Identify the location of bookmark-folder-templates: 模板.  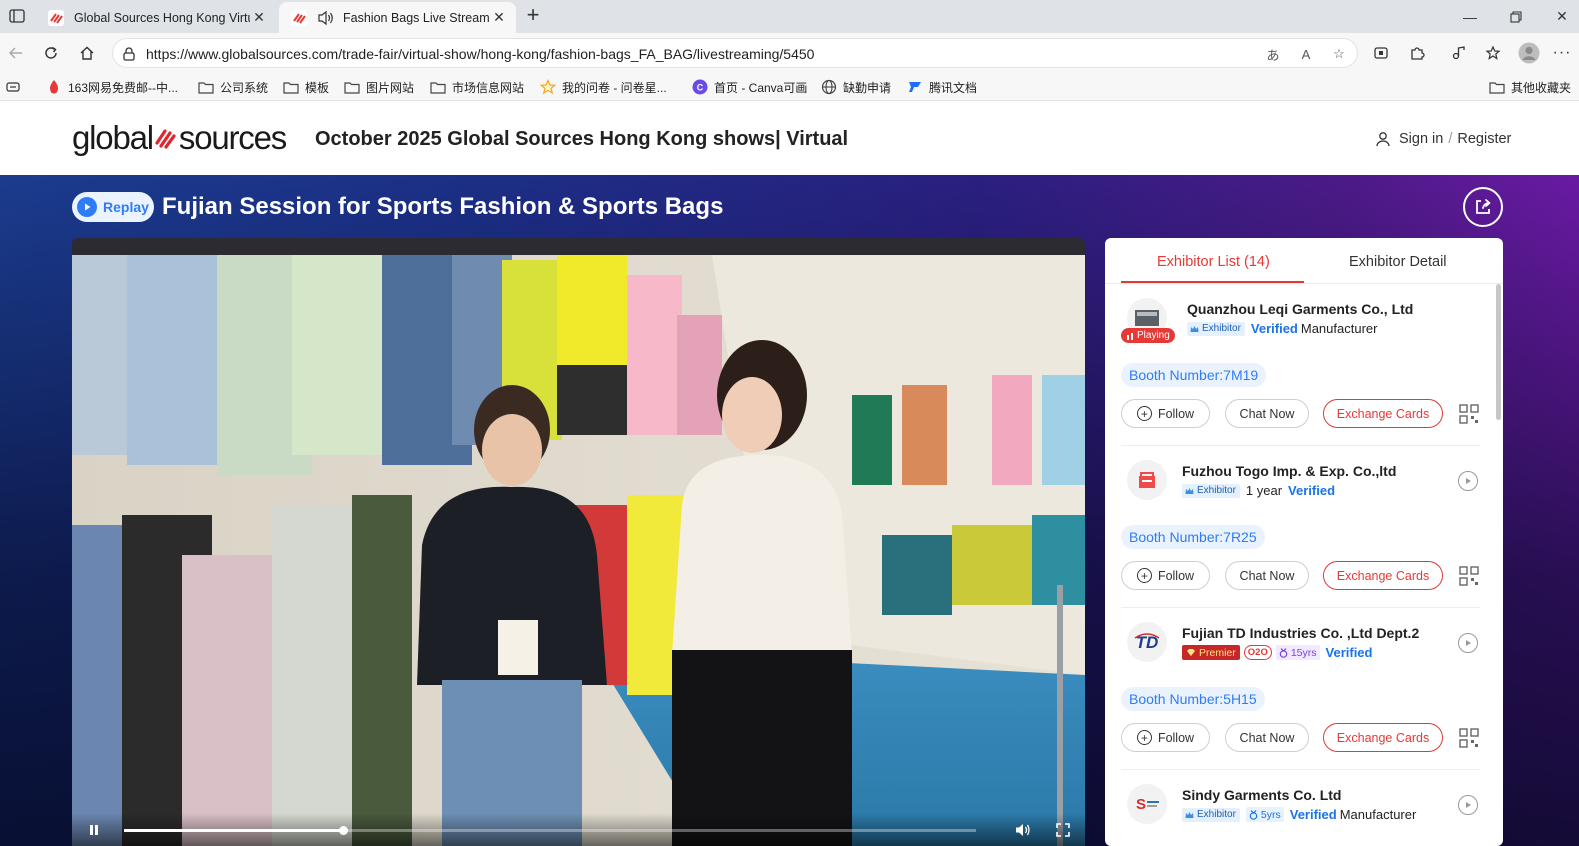
(306, 87).